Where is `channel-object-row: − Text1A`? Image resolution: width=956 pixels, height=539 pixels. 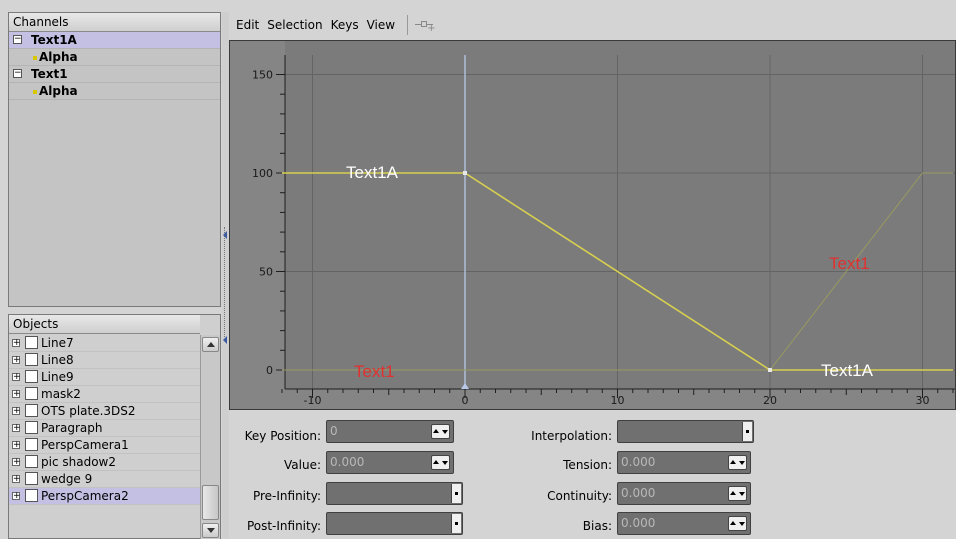
channel-object-row: − Text1A is located at coordinates (114, 40).